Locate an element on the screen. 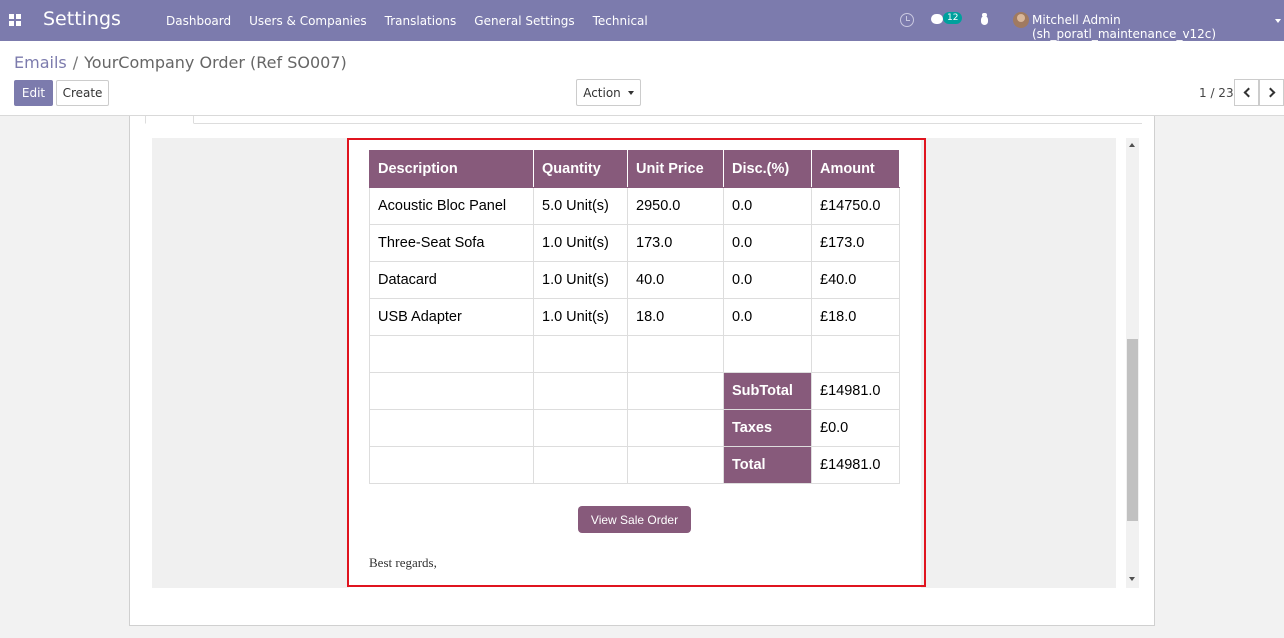  table-cell: 18.0 is located at coordinates (675, 317).